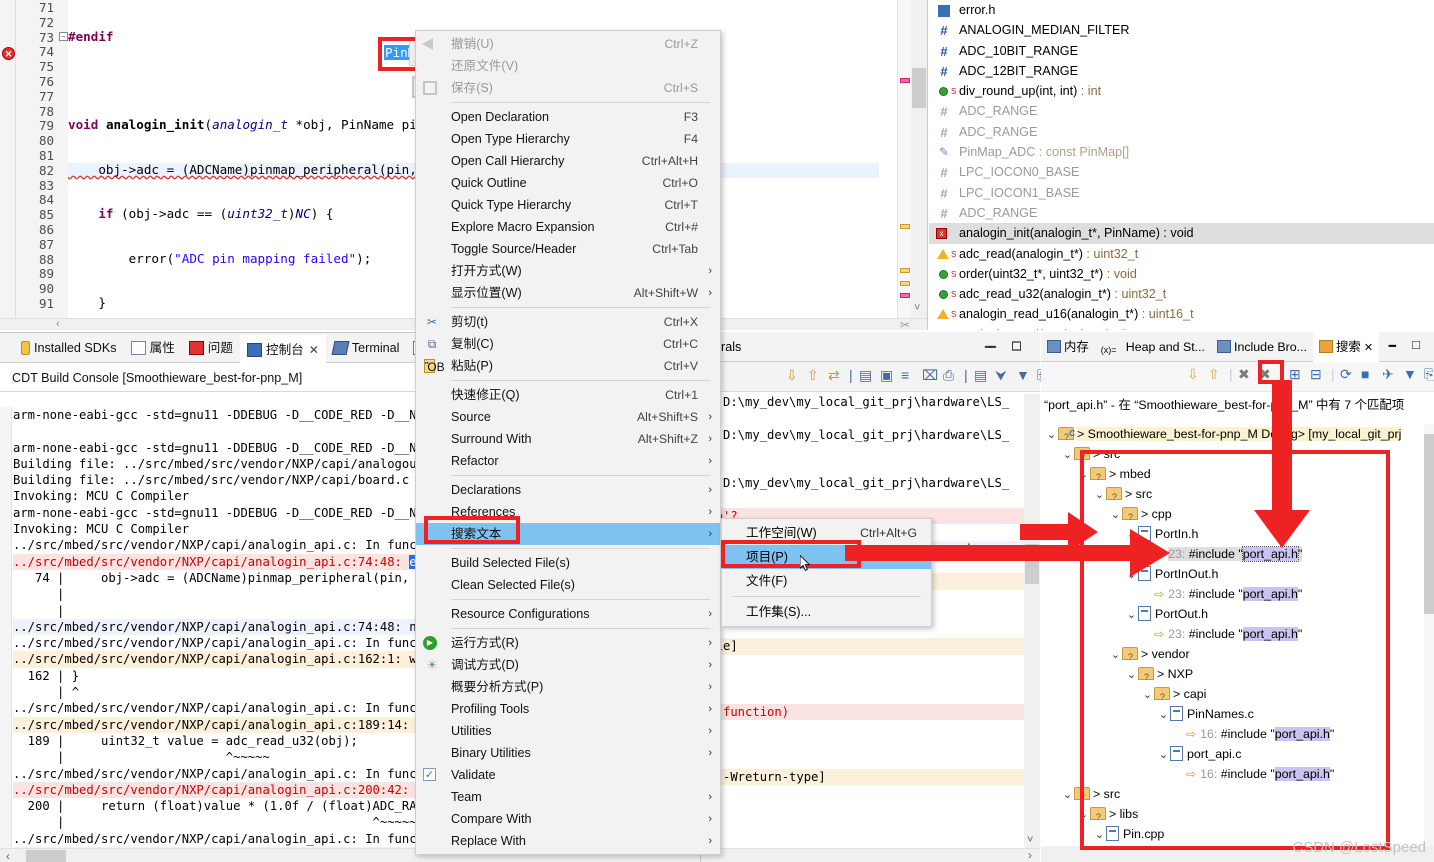 This screenshot has width=1434, height=862. I want to click on menu-item-open-declaration: Open Declaration F3, so click(568, 117).